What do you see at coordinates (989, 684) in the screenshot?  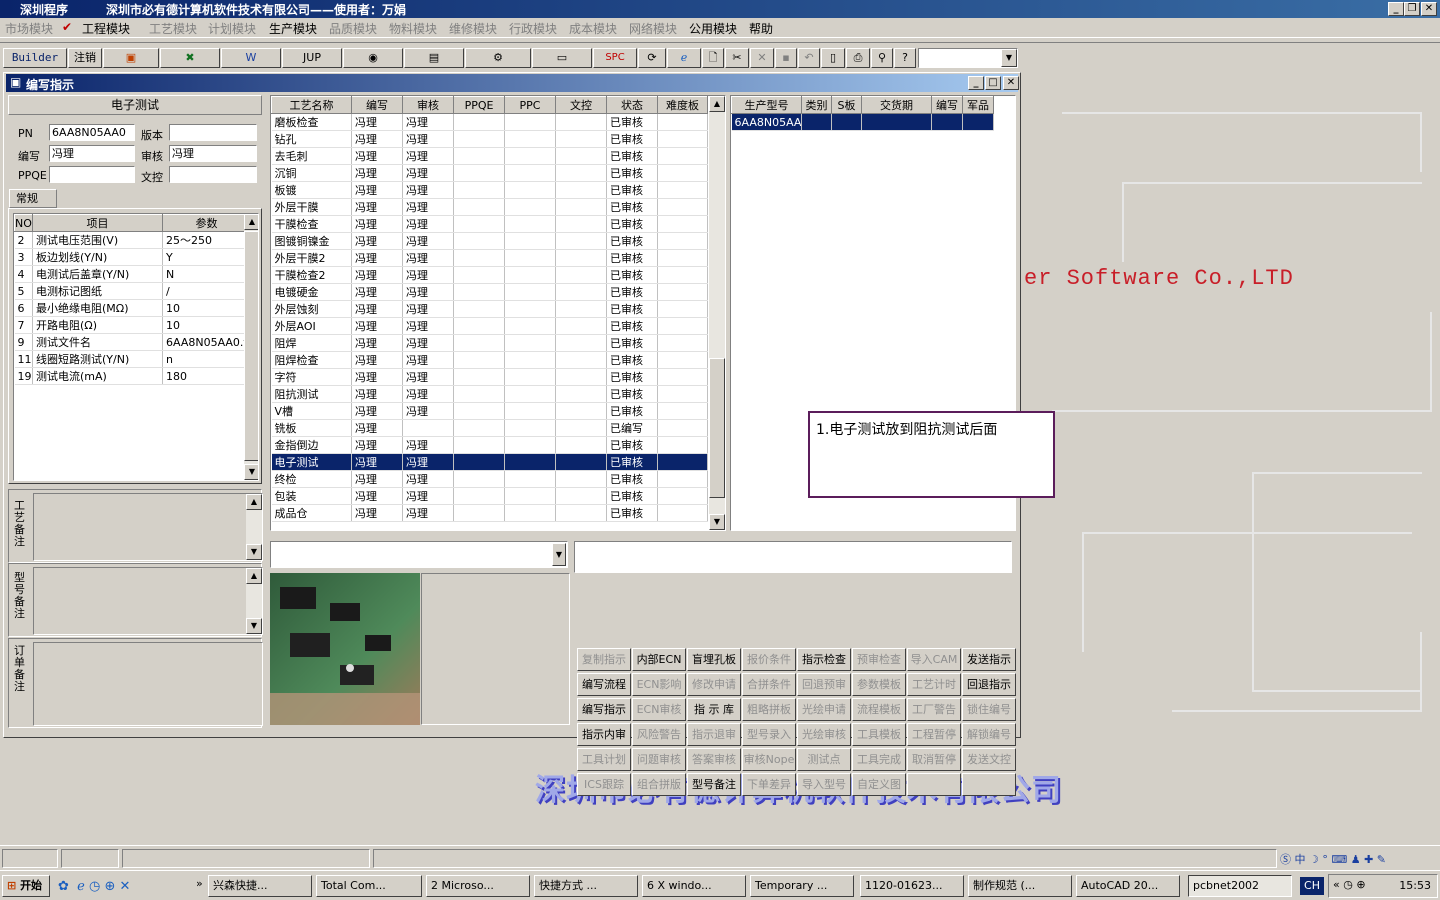 I see `action-button: 回退指示` at bounding box center [989, 684].